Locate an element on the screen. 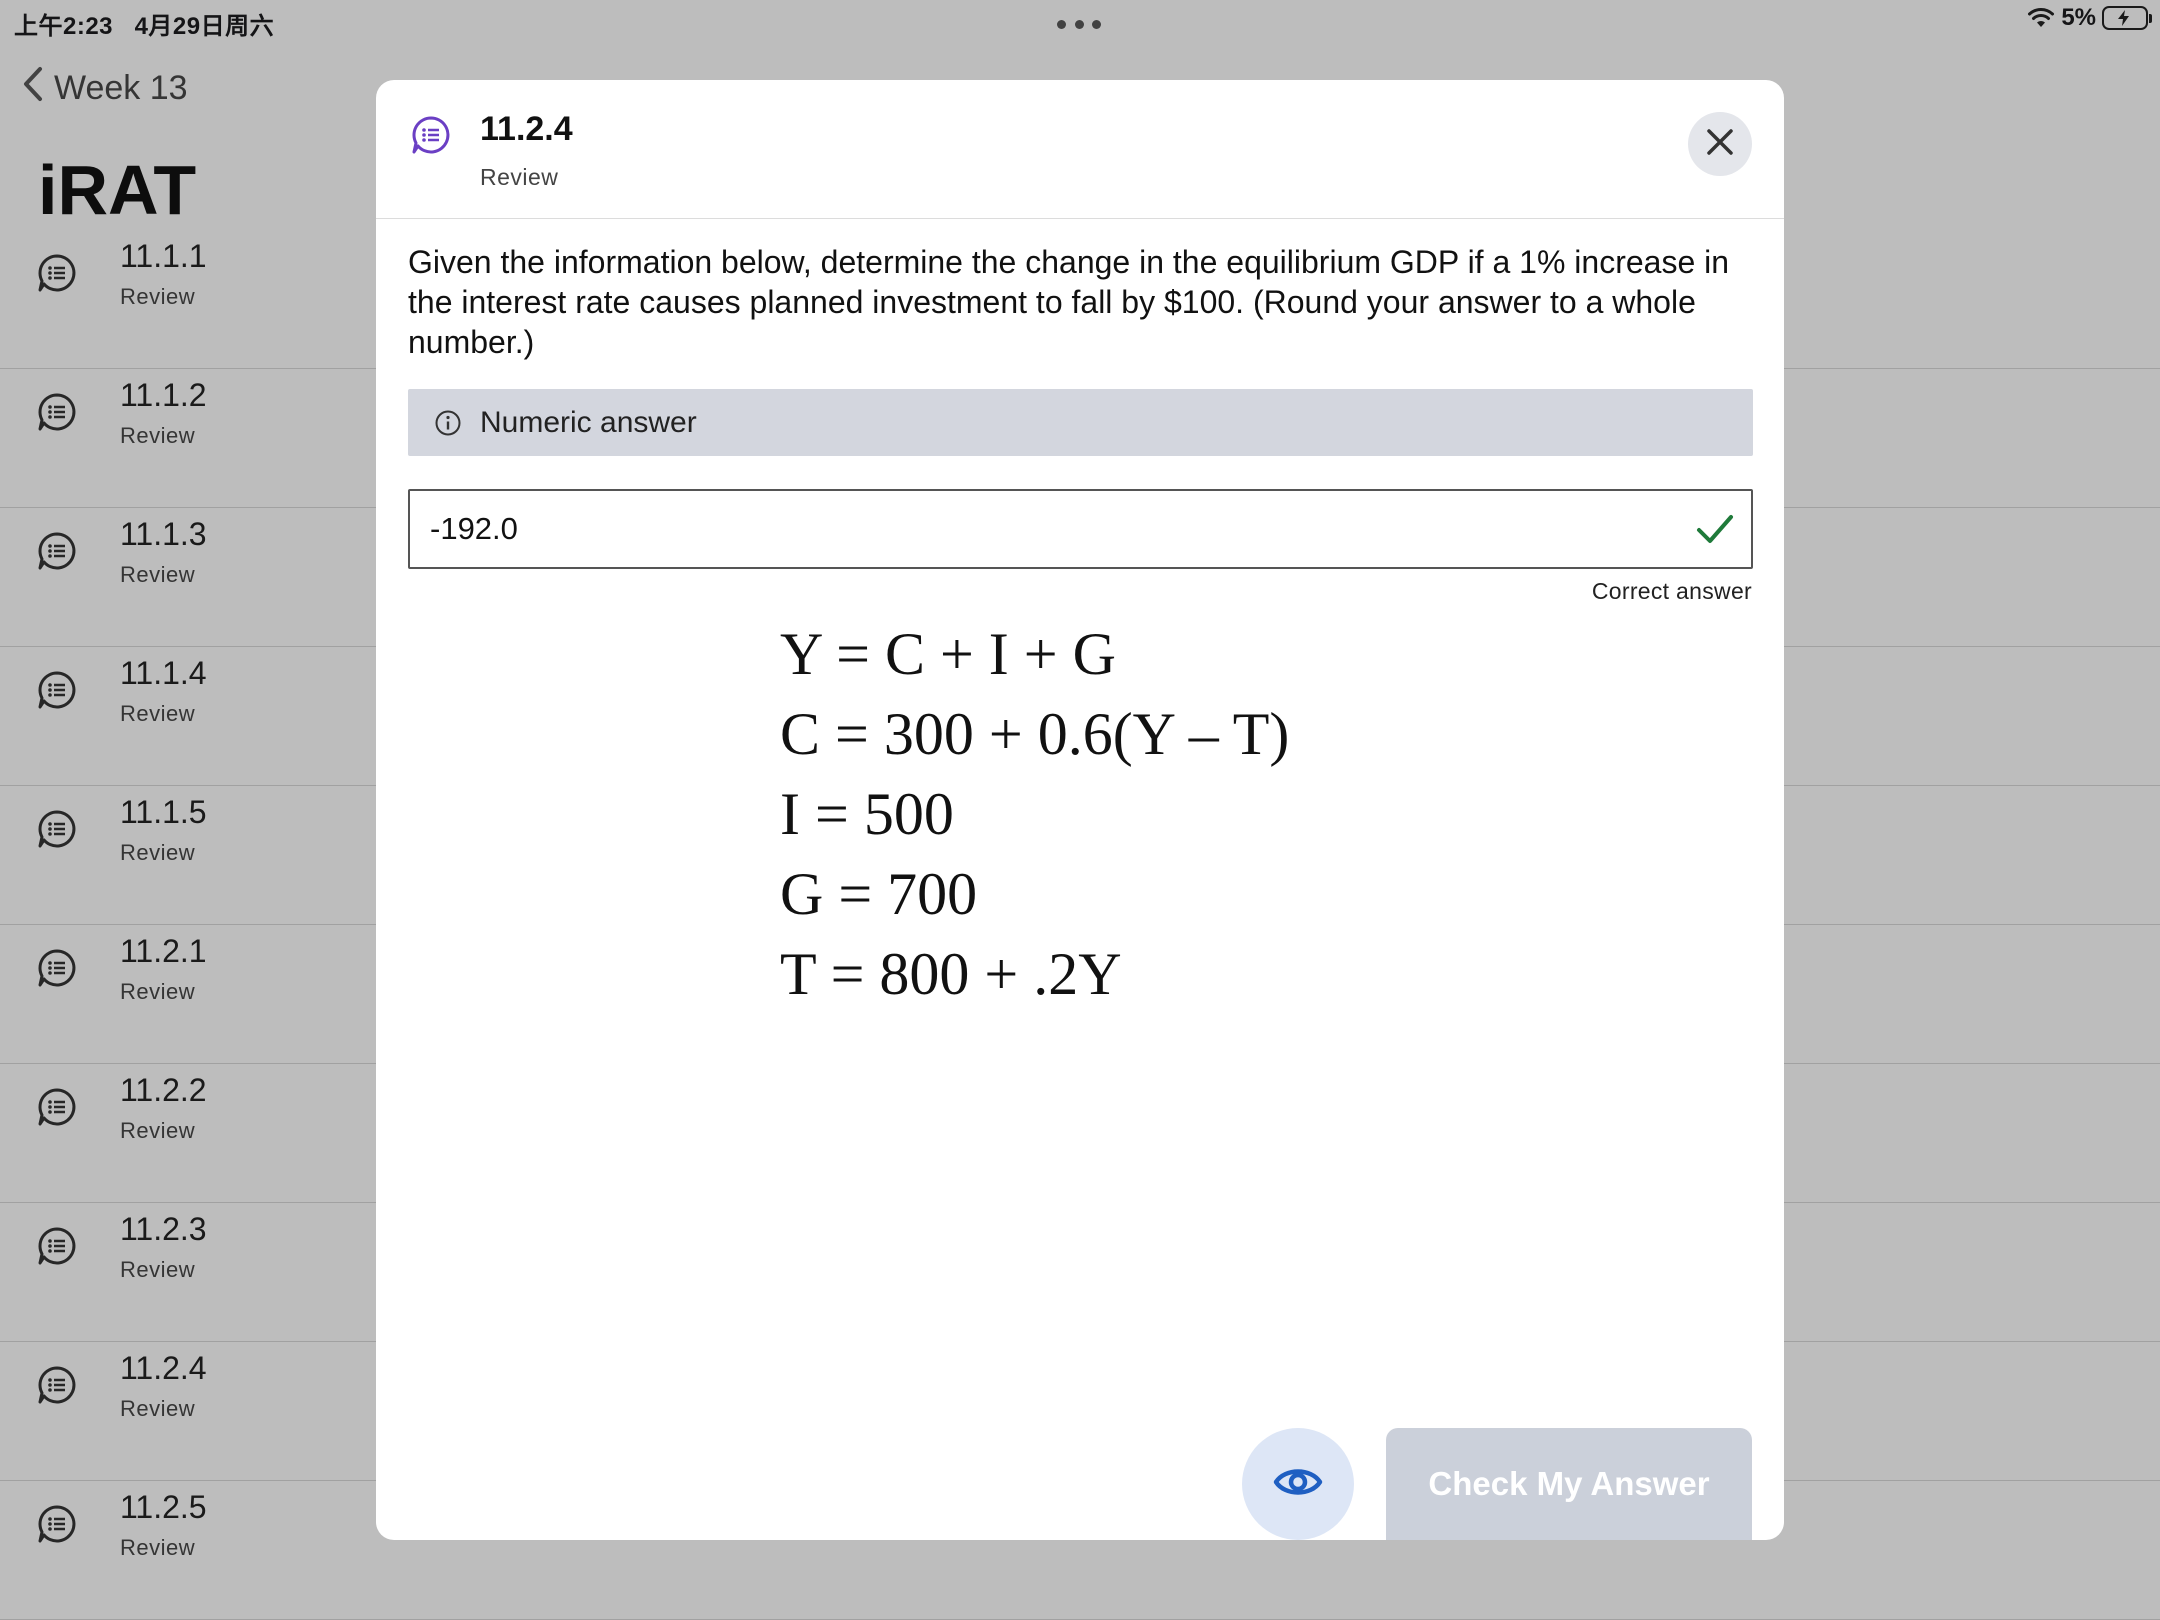 The height and width of the screenshot is (1620, 2160). equation-line: C = 300 + 0.6(Y – T) is located at coordinates (1035, 734).